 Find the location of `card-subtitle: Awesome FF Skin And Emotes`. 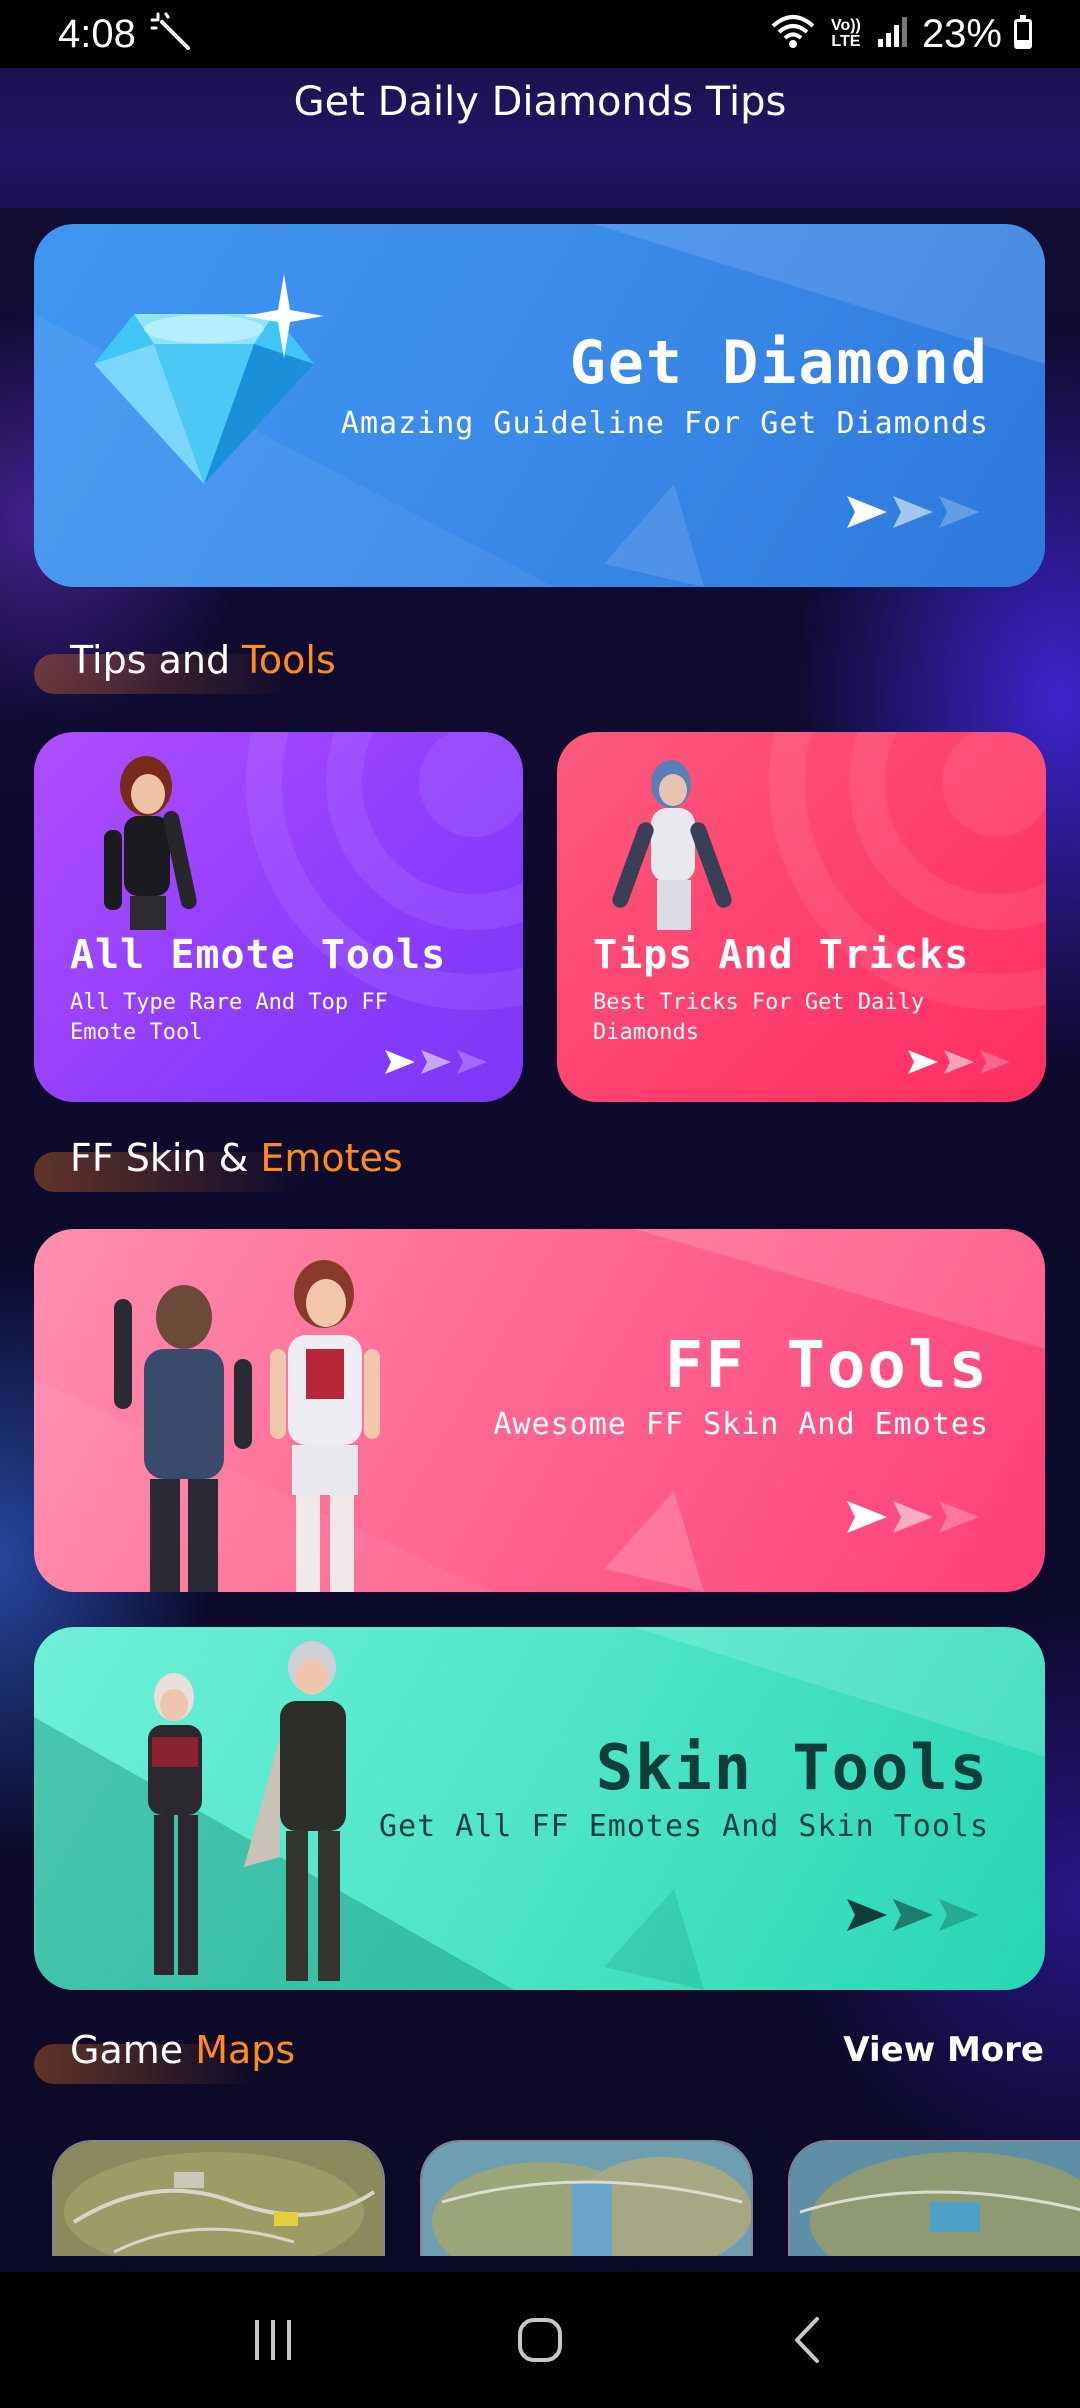

card-subtitle: Awesome FF Skin And Emotes is located at coordinates (741, 1424).